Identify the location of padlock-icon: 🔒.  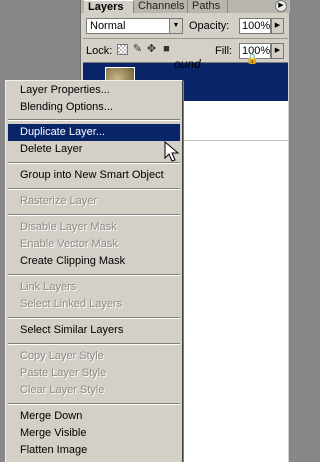
(252, 59).